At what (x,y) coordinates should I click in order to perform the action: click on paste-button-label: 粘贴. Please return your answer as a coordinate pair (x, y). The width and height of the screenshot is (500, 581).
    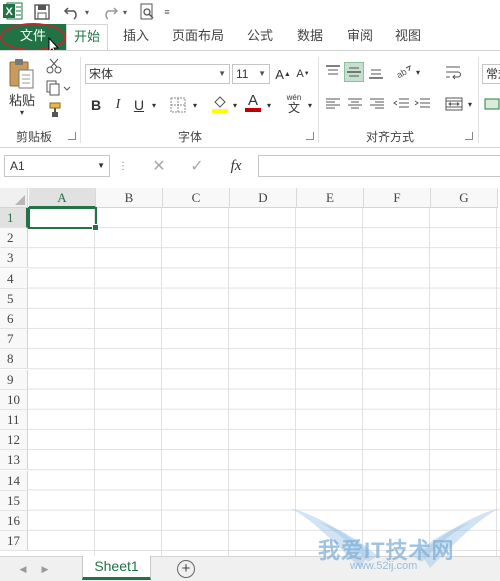
    Looking at the image, I should click on (22, 99).